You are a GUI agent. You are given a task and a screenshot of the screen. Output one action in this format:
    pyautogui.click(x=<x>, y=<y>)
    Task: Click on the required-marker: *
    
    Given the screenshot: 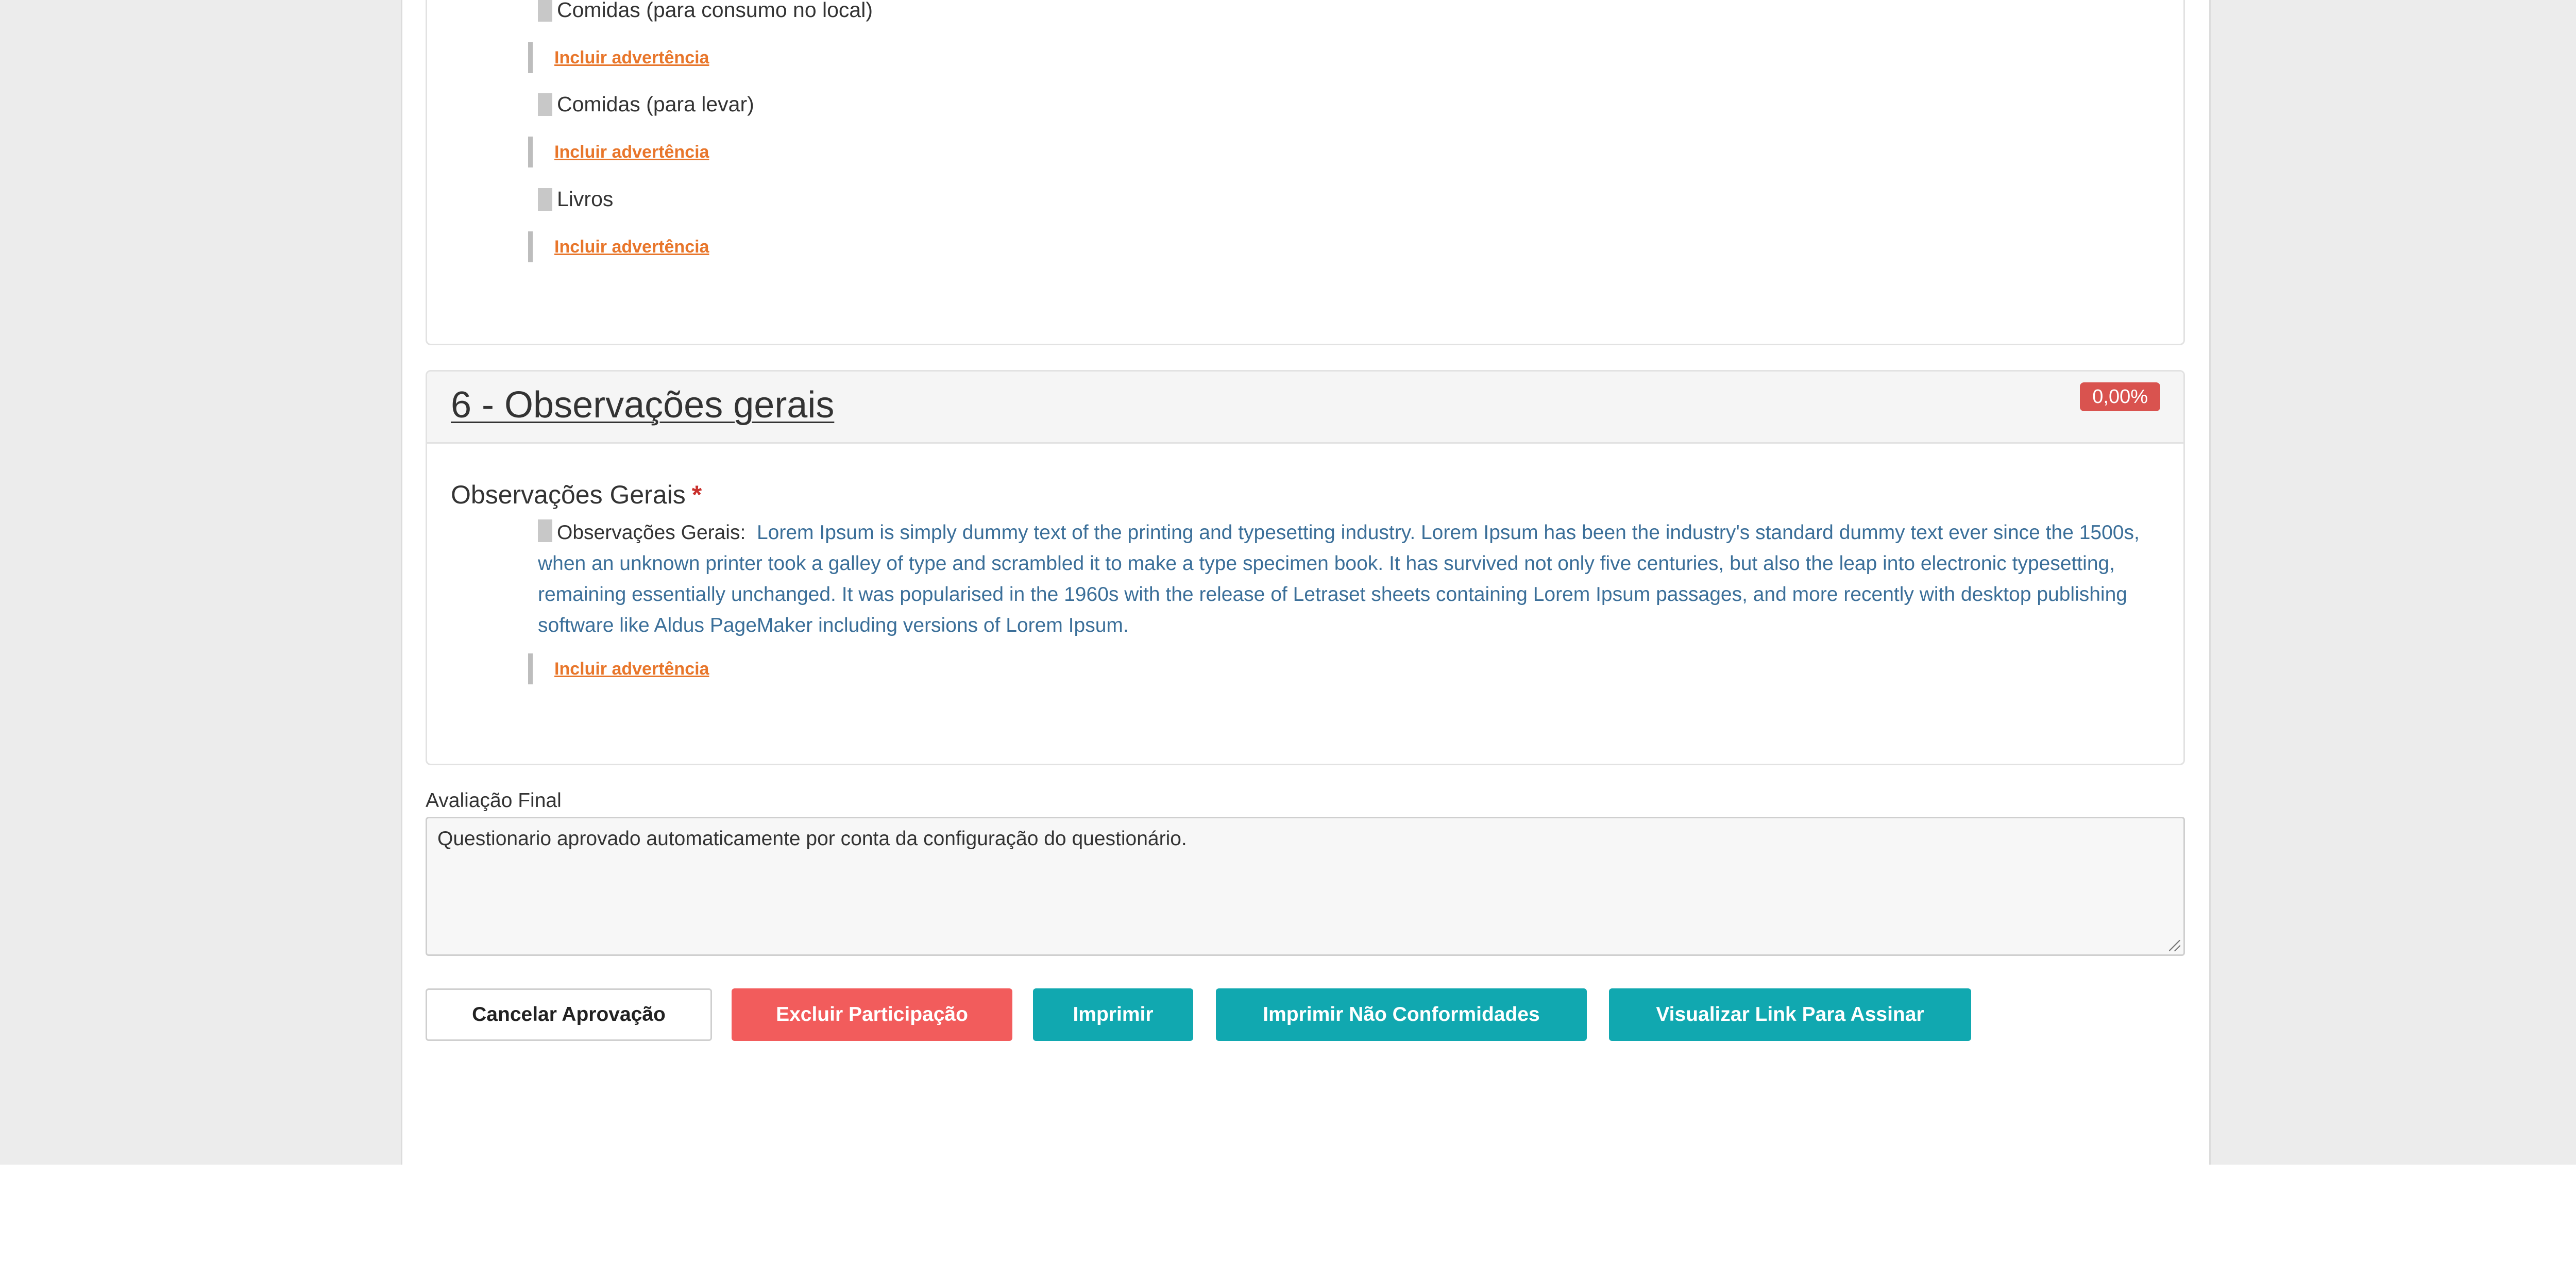 What is the action you would take?
    pyautogui.click(x=696, y=495)
    